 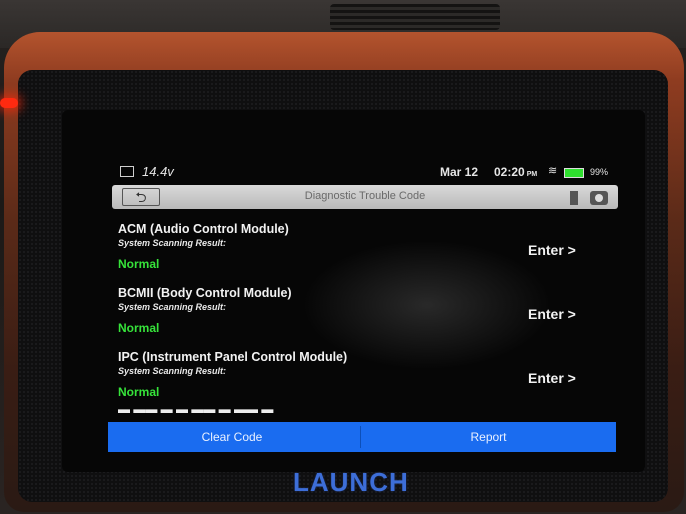 I want to click on module-name: BCMII (Body Control Module), so click(x=205, y=293).